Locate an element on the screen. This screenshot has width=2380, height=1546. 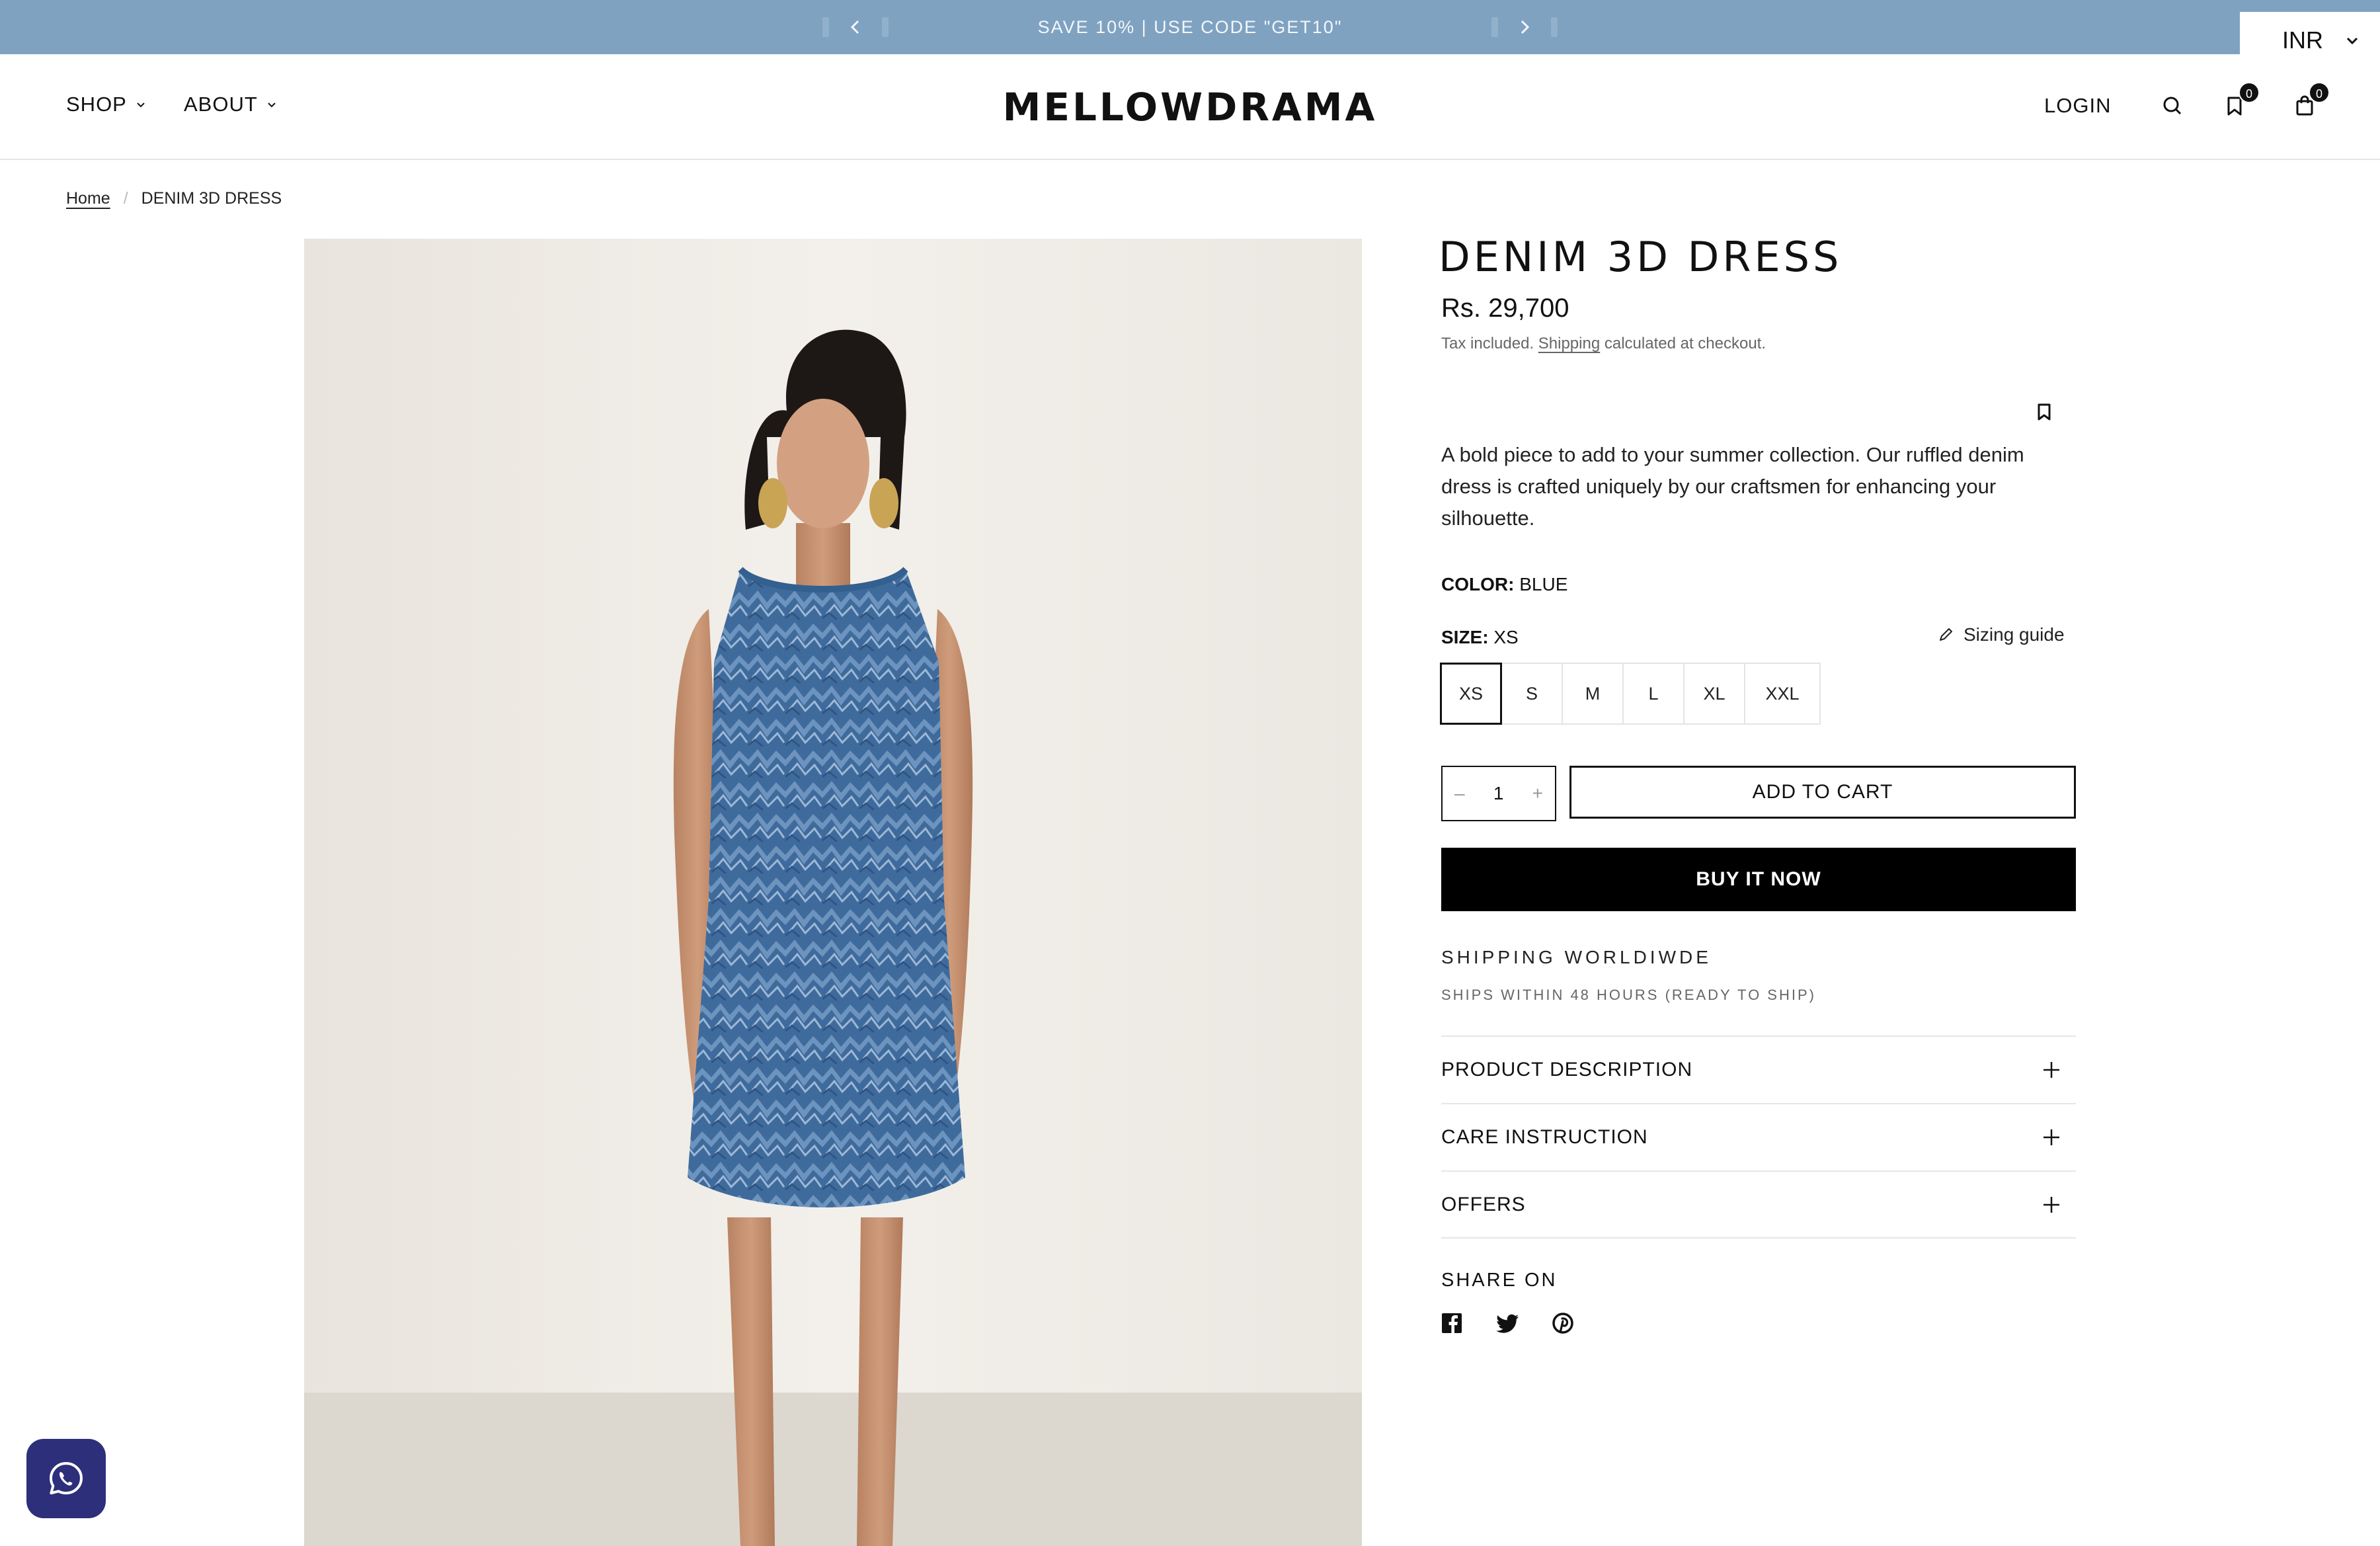
quantity-decrease-button: – is located at coordinates (1459, 793).